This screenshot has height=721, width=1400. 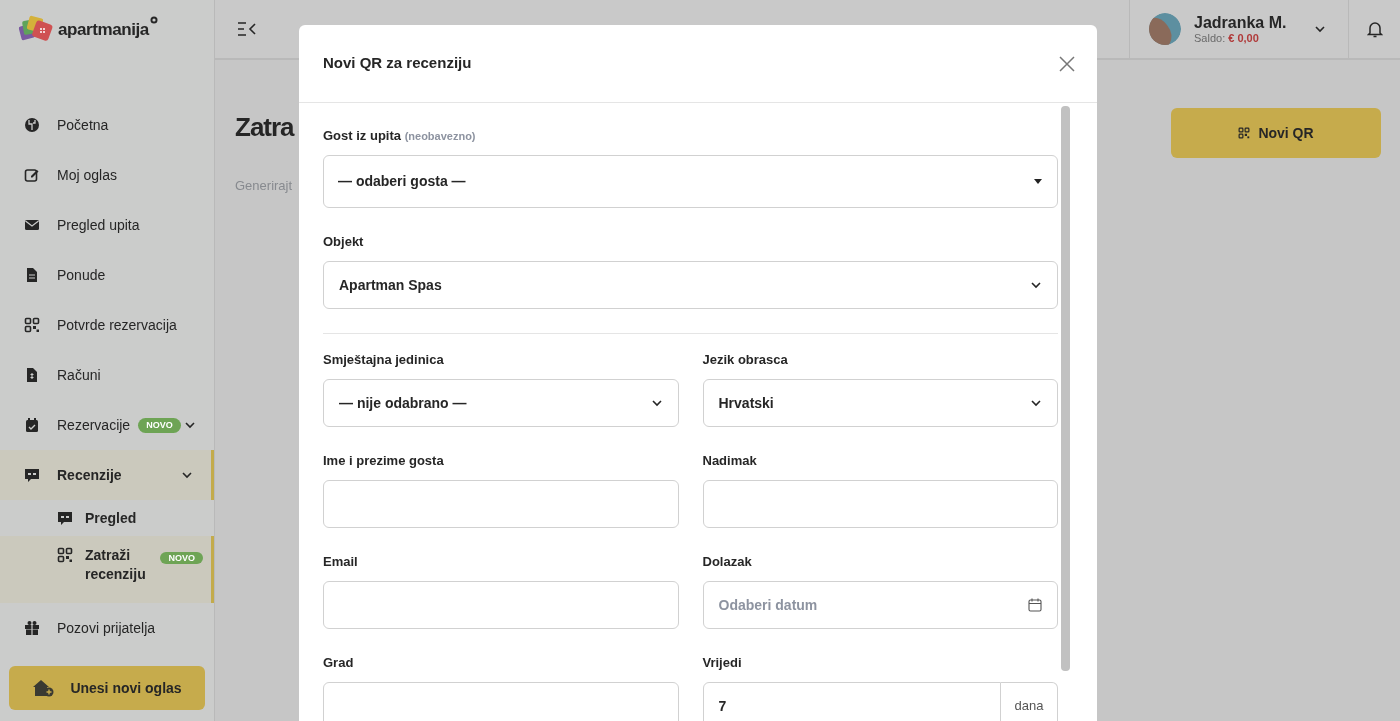 I want to click on sidebar-label: Potvrde rezervacija, so click(x=117, y=325).